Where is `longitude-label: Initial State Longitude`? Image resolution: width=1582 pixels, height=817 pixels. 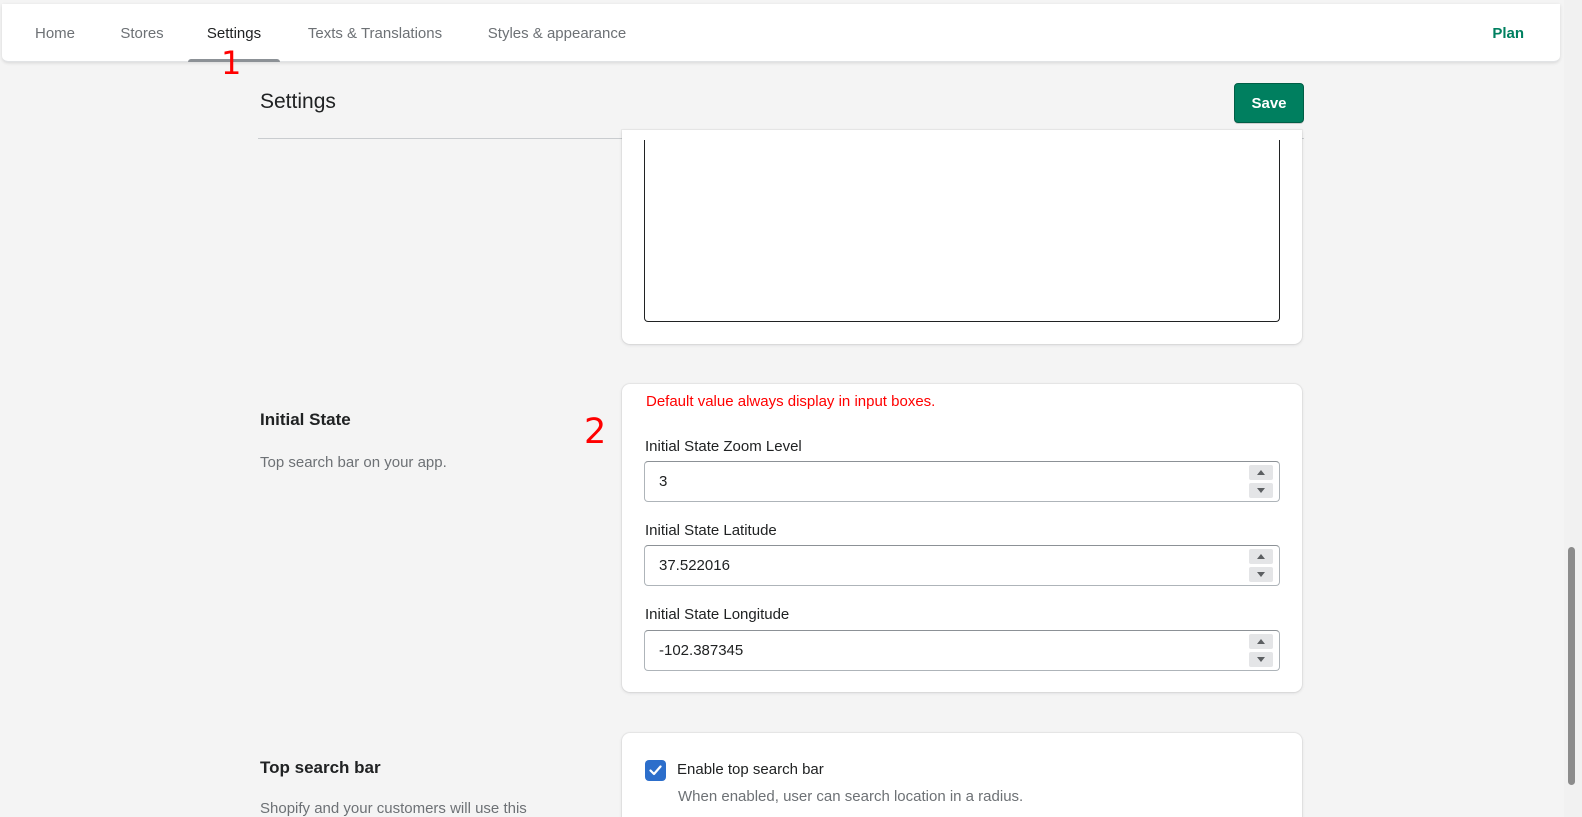 longitude-label: Initial State Longitude is located at coordinates (717, 614).